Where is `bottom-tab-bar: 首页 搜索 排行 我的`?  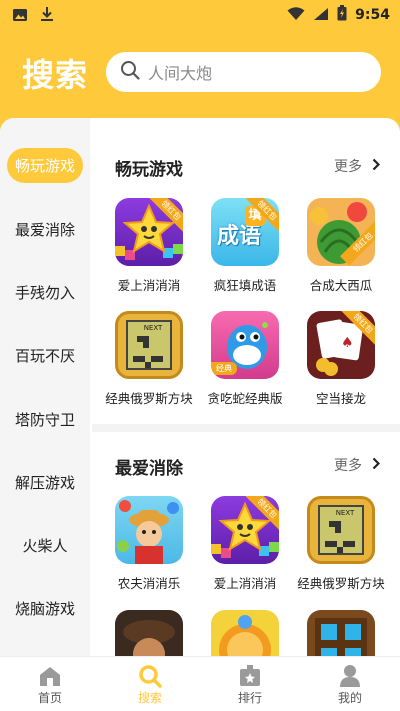 bottom-tab-bar: 首页 搜索 排行 我的 is located at coordinates (200, 683).